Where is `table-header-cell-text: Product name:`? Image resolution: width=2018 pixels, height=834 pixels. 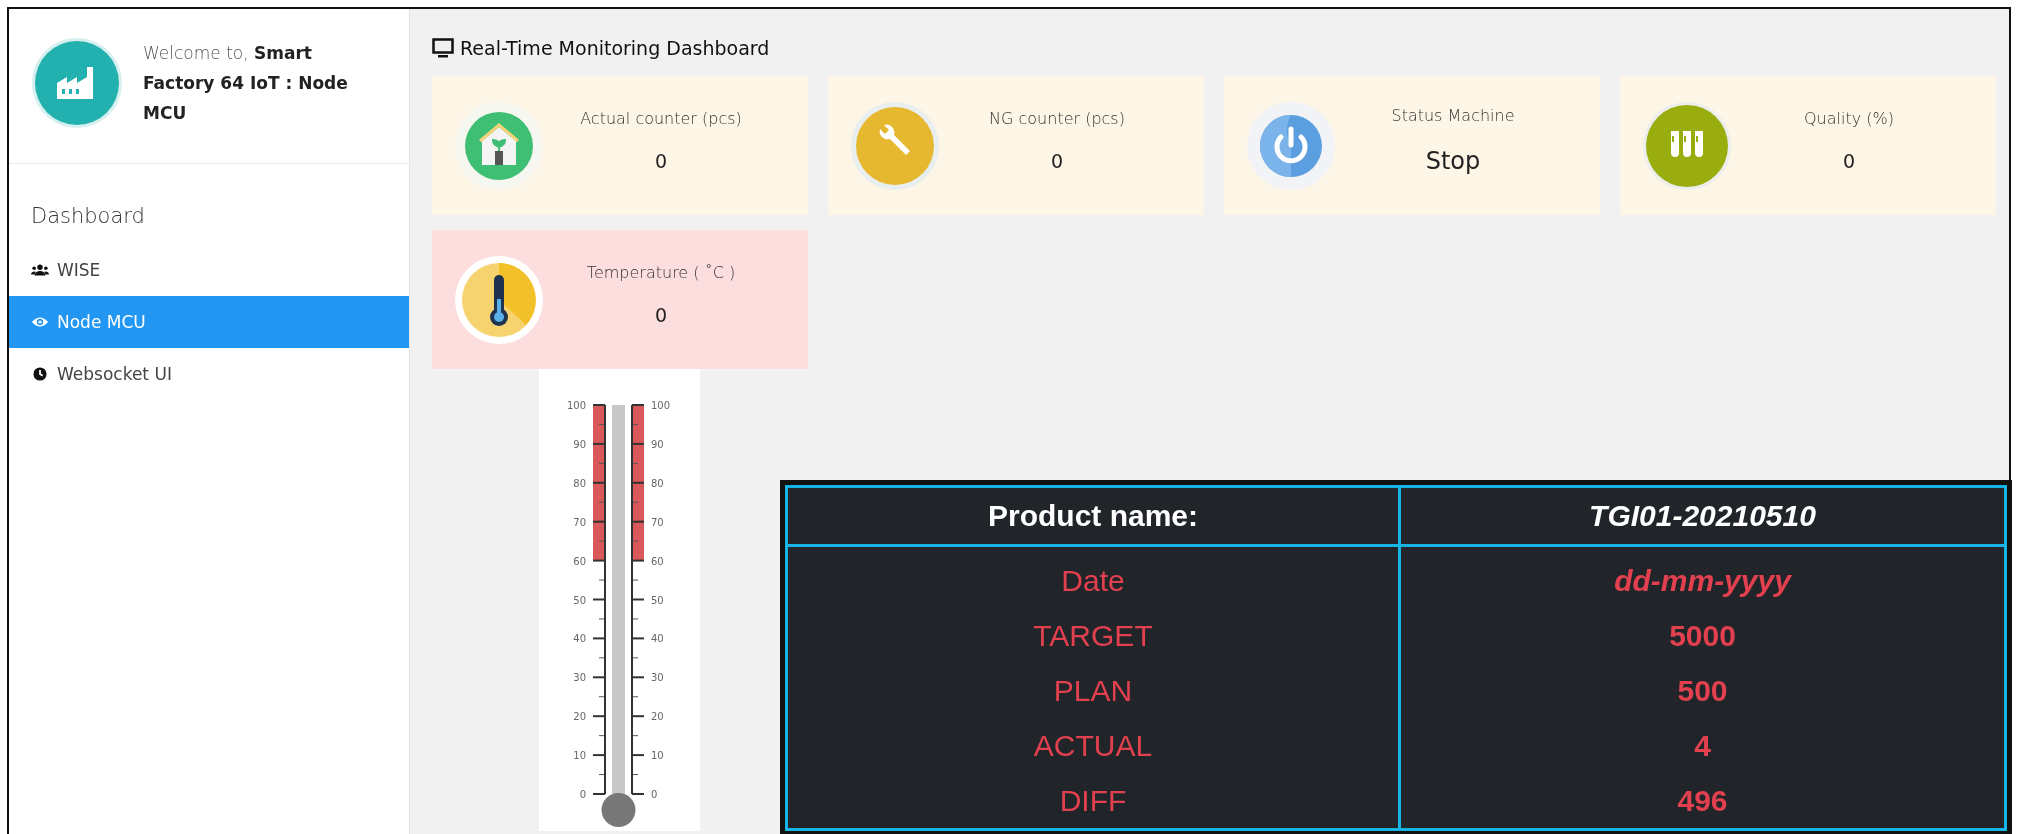
table-header-cell-text: Product name: is located at coordinates (1093, 516).